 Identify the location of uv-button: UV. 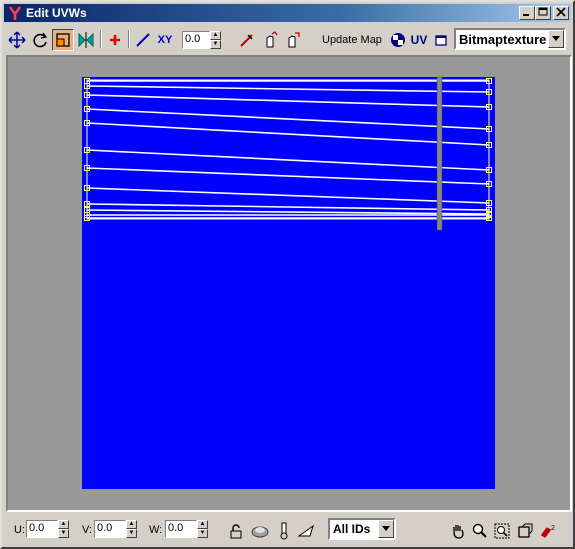
(419, 40).